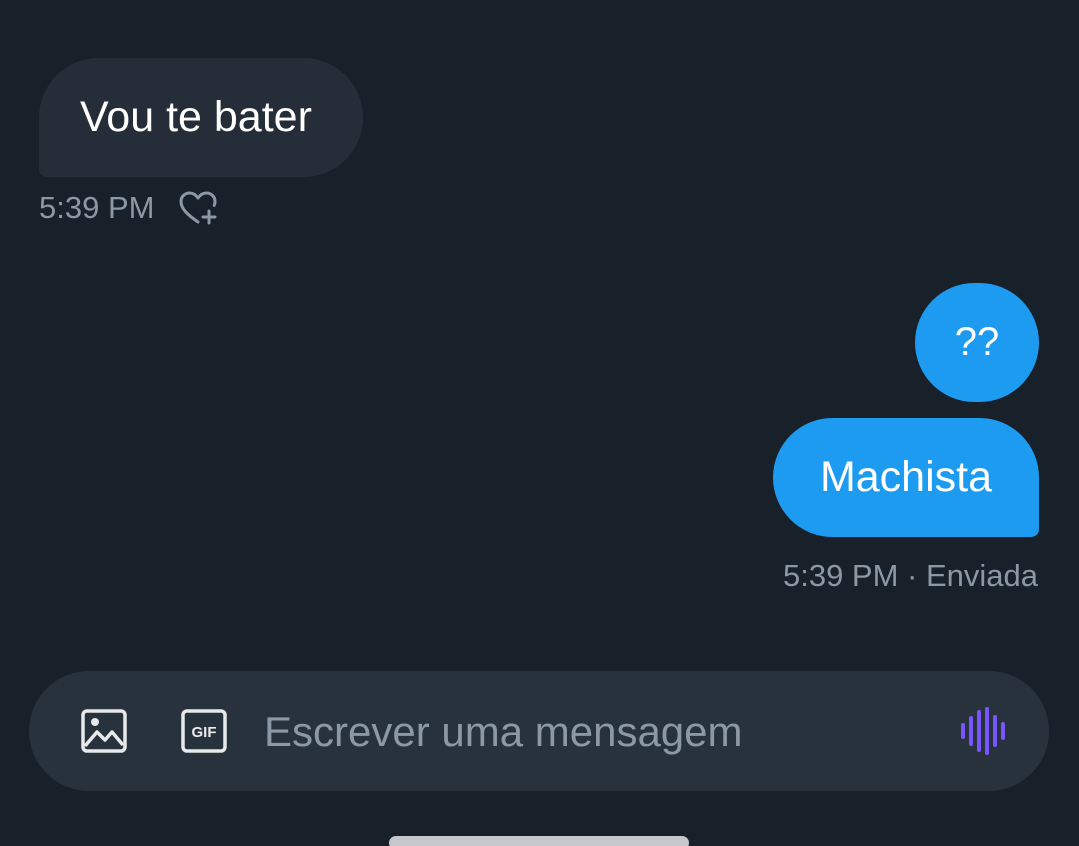  I want to click on voice-waveform-icon, so click(984, 731).